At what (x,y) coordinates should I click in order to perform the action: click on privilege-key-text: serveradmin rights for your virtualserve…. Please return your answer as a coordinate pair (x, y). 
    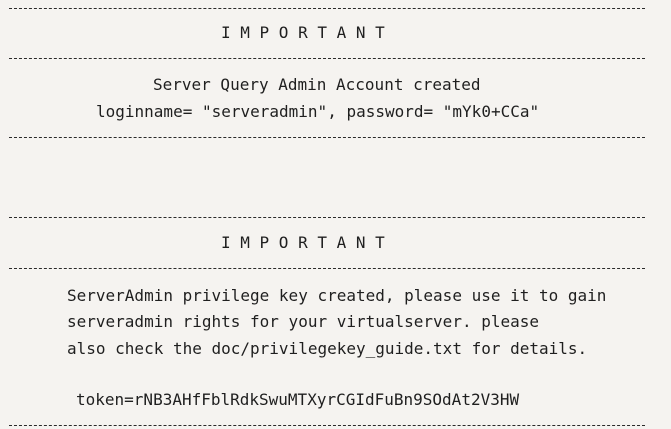
    Looking at the image, I should click on (303, 321).